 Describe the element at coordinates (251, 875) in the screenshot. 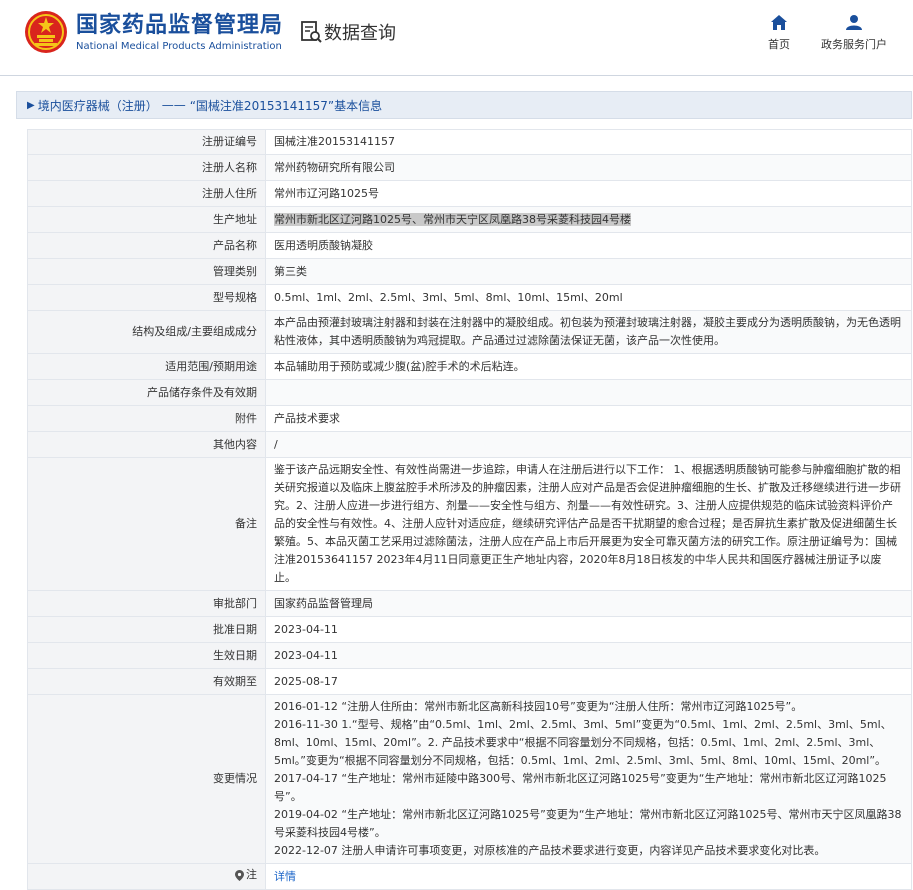

I see `note-label-text: 注` at that location.